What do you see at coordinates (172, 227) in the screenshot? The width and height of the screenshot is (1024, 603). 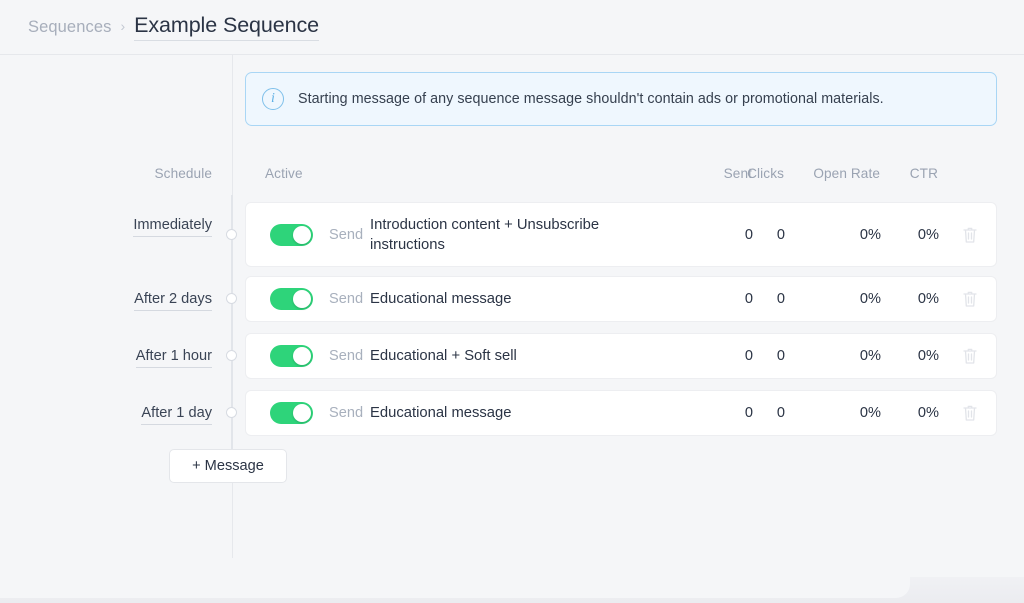 I see `schedule-label-text: Immediately` at bounding box center [172, 227].